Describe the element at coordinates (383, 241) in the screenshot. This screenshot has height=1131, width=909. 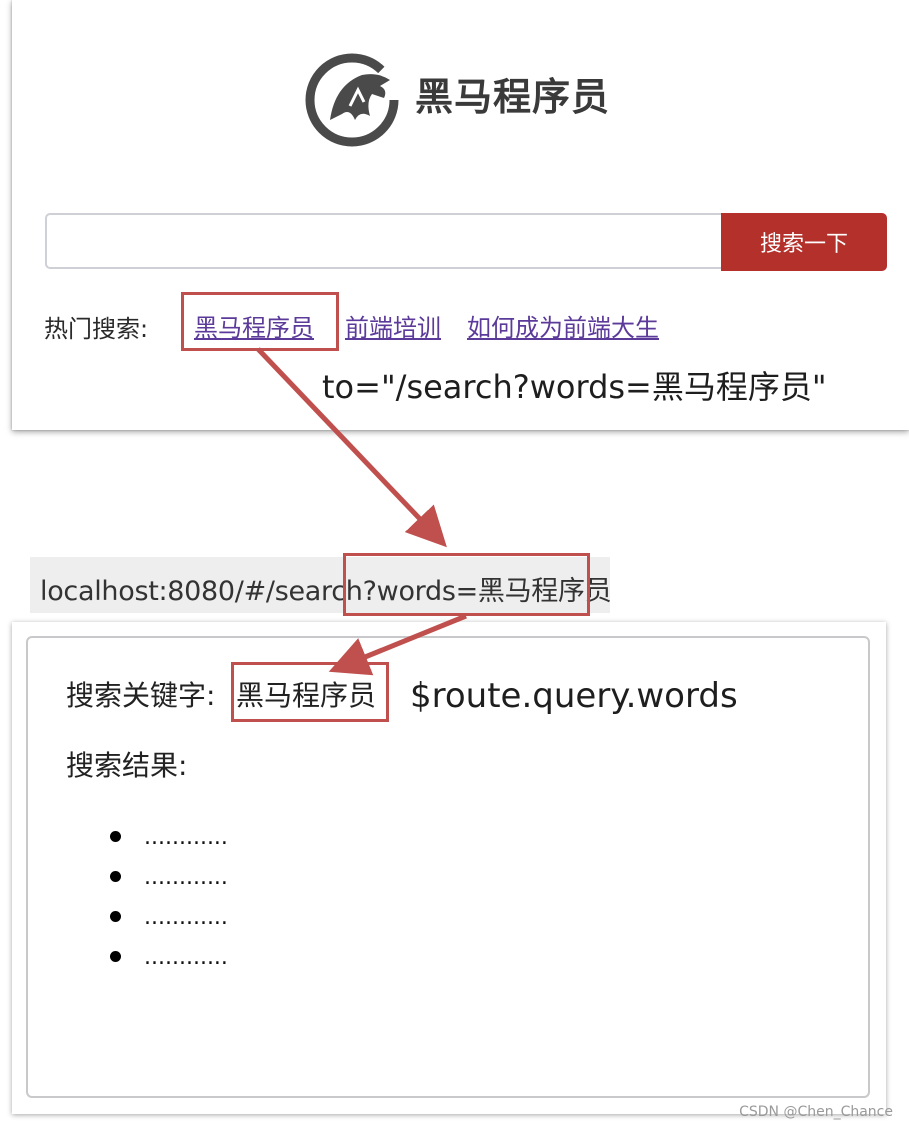
I see `search-input` at that location.